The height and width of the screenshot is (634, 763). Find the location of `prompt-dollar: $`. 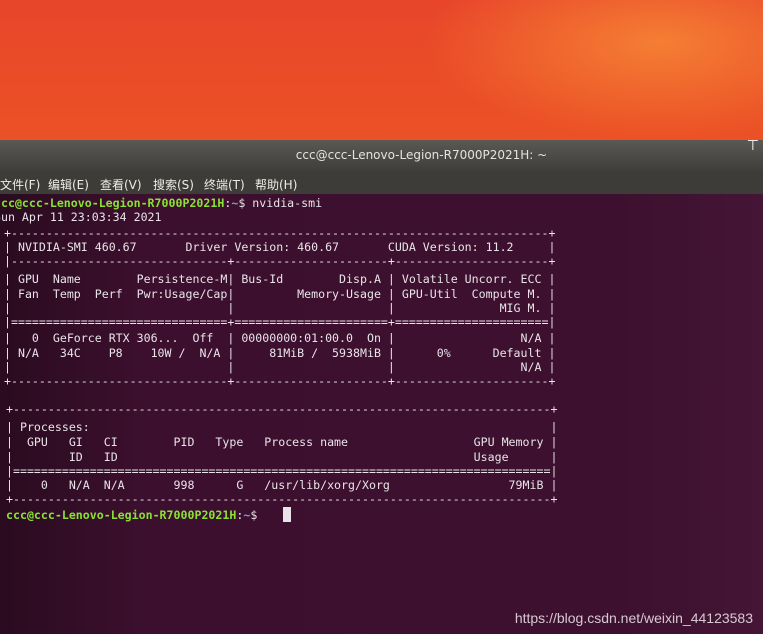

prompt-dollar: $ is located at coordinates (254, 515).